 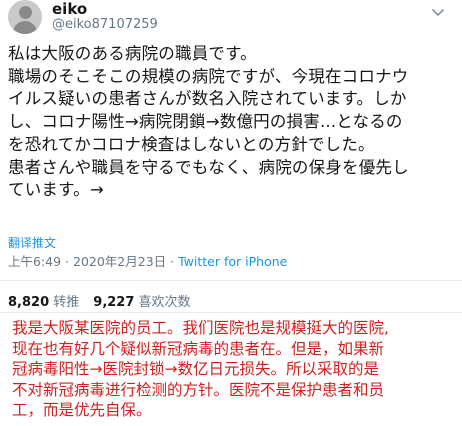 I want to click on tweet-line: 患者さんや職員を守るでもなく、病院の保身を優先し, so click(x=208, y=167).